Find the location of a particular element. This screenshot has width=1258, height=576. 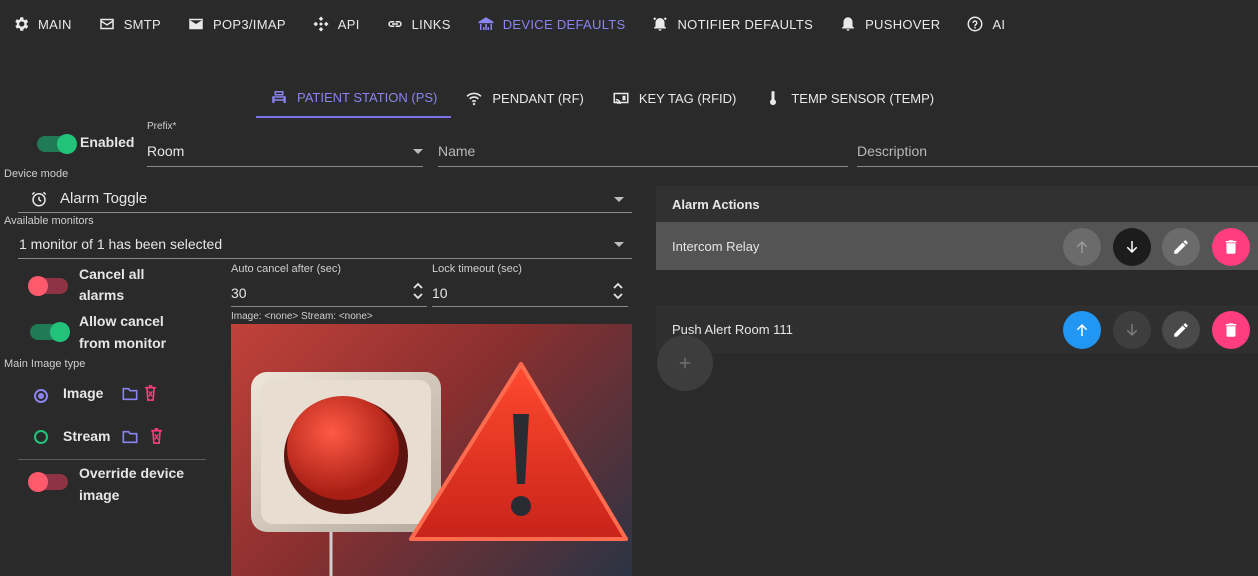

tab-temp-sensor: TEMP SENSOR (TEMP) is located at coordinates (849, 98).